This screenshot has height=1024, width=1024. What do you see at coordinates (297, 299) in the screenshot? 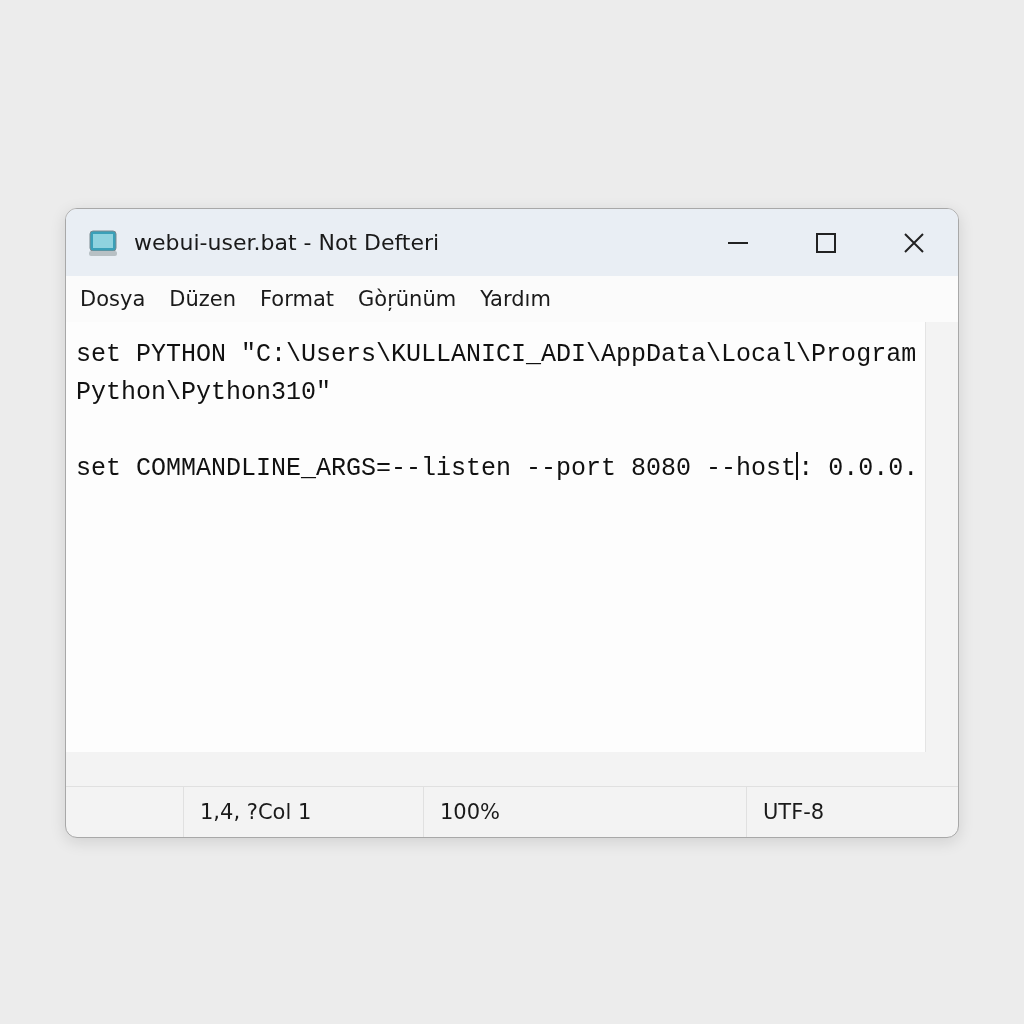
I see `menu-item: Format` at bounding box center [297, 299].